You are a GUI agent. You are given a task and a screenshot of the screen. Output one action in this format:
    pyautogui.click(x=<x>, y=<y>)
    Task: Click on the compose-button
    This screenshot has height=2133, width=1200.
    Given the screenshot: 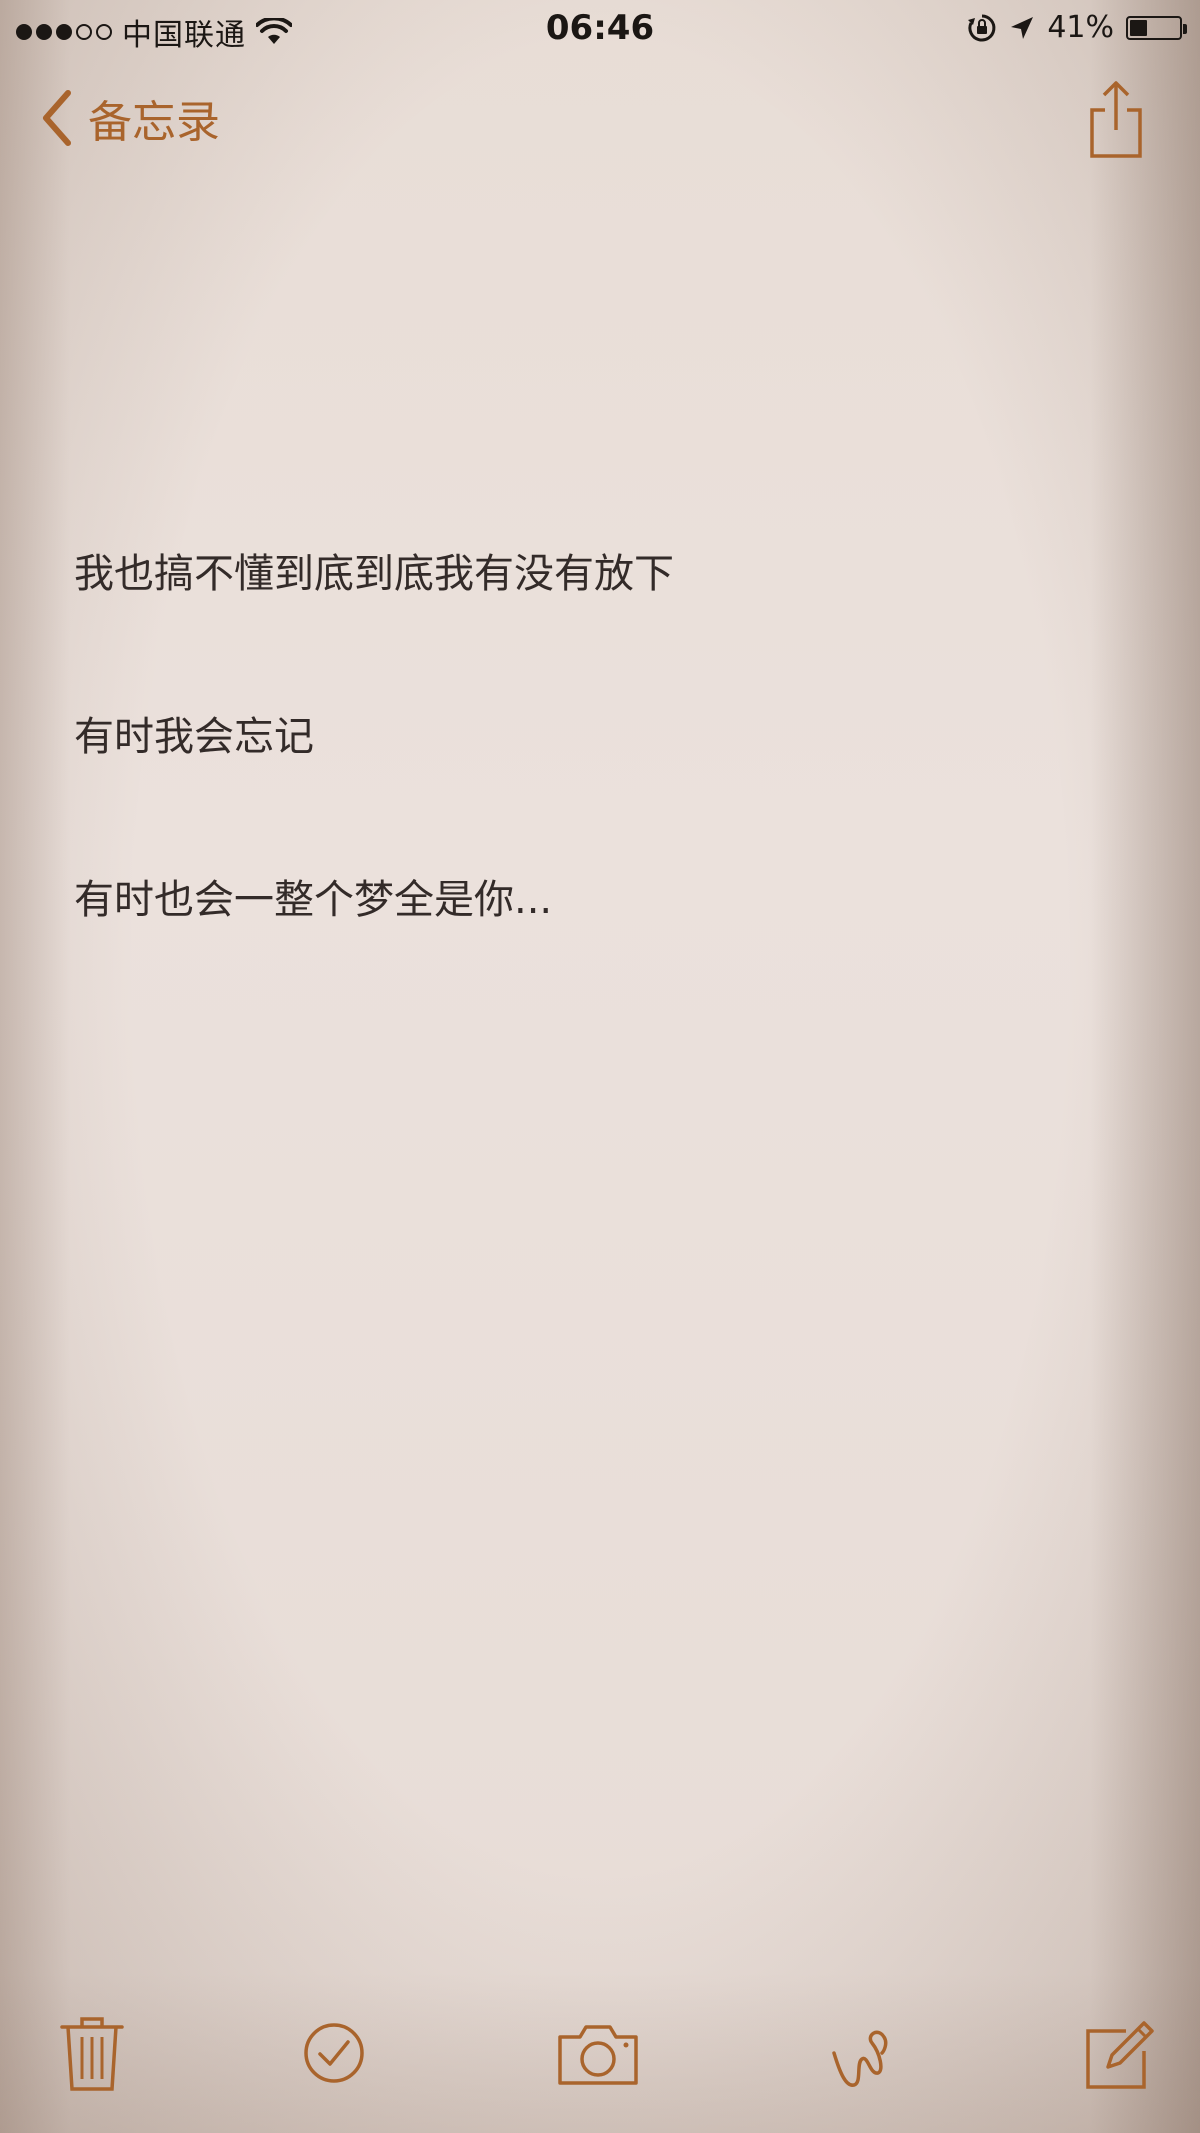 What is the action you would take?
    pyautogui.click(x=1118, y=2053)
    